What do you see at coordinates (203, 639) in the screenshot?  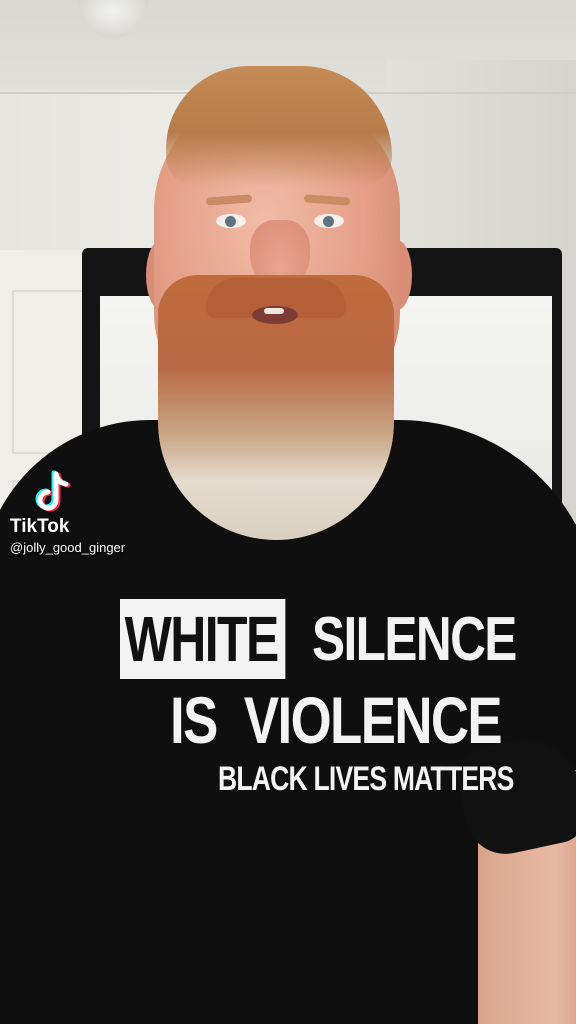 I see `shirt-print-highlight-word: WHITE` at bounding box center [203, 639].